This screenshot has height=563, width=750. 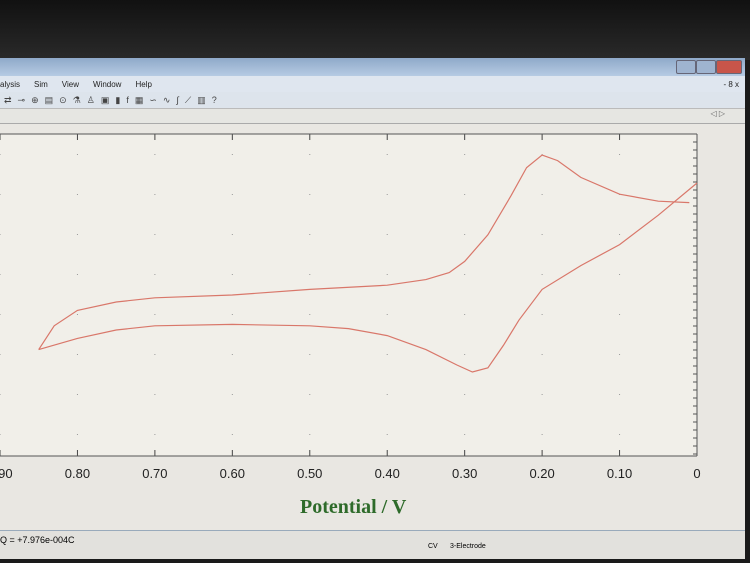 I want to click on status-bar: Q = +7.976e-004C CV 3-Electrode, so click(x=372, y=544).